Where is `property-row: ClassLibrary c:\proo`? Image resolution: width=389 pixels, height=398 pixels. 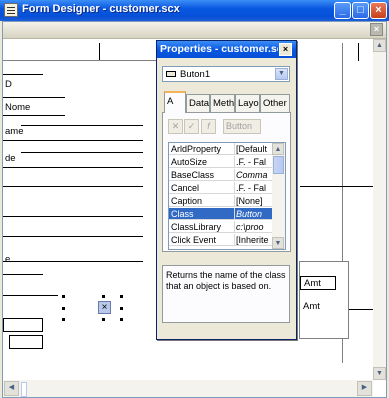 property-row: ClassLibrary c:\proo is located at coordinates (220, 227).